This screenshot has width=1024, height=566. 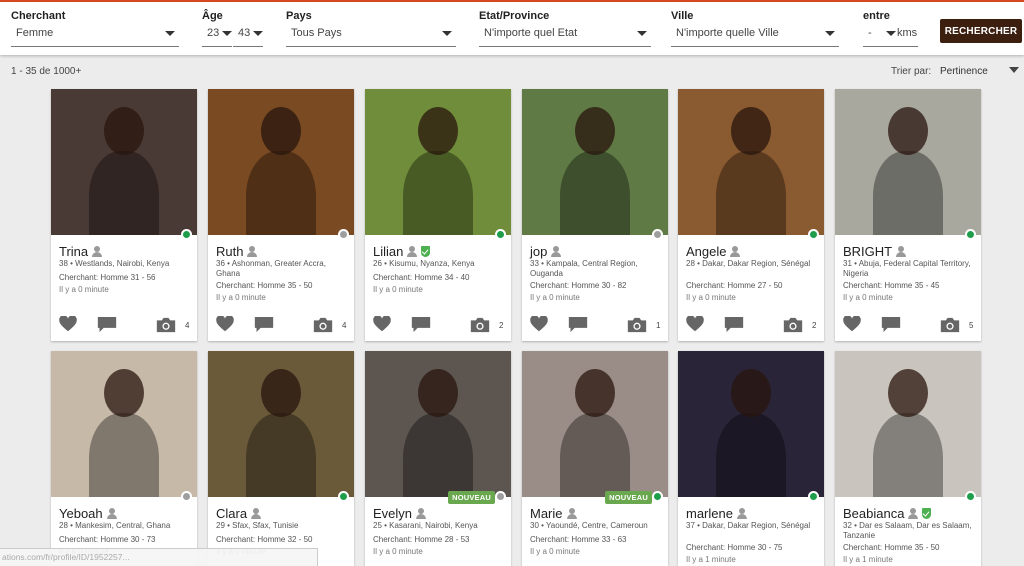 I want to click on profile-name: Lilian, so click(x=388, y=251).